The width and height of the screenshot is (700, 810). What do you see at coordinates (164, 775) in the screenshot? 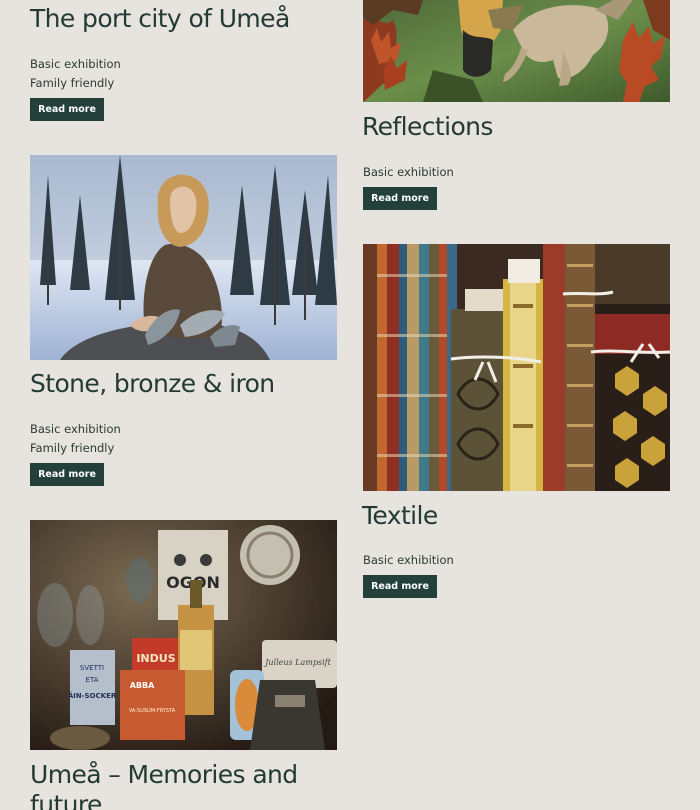
I see `exhibition-title-line-1: Umeå – Memories and` at bounding box center [164, 775].